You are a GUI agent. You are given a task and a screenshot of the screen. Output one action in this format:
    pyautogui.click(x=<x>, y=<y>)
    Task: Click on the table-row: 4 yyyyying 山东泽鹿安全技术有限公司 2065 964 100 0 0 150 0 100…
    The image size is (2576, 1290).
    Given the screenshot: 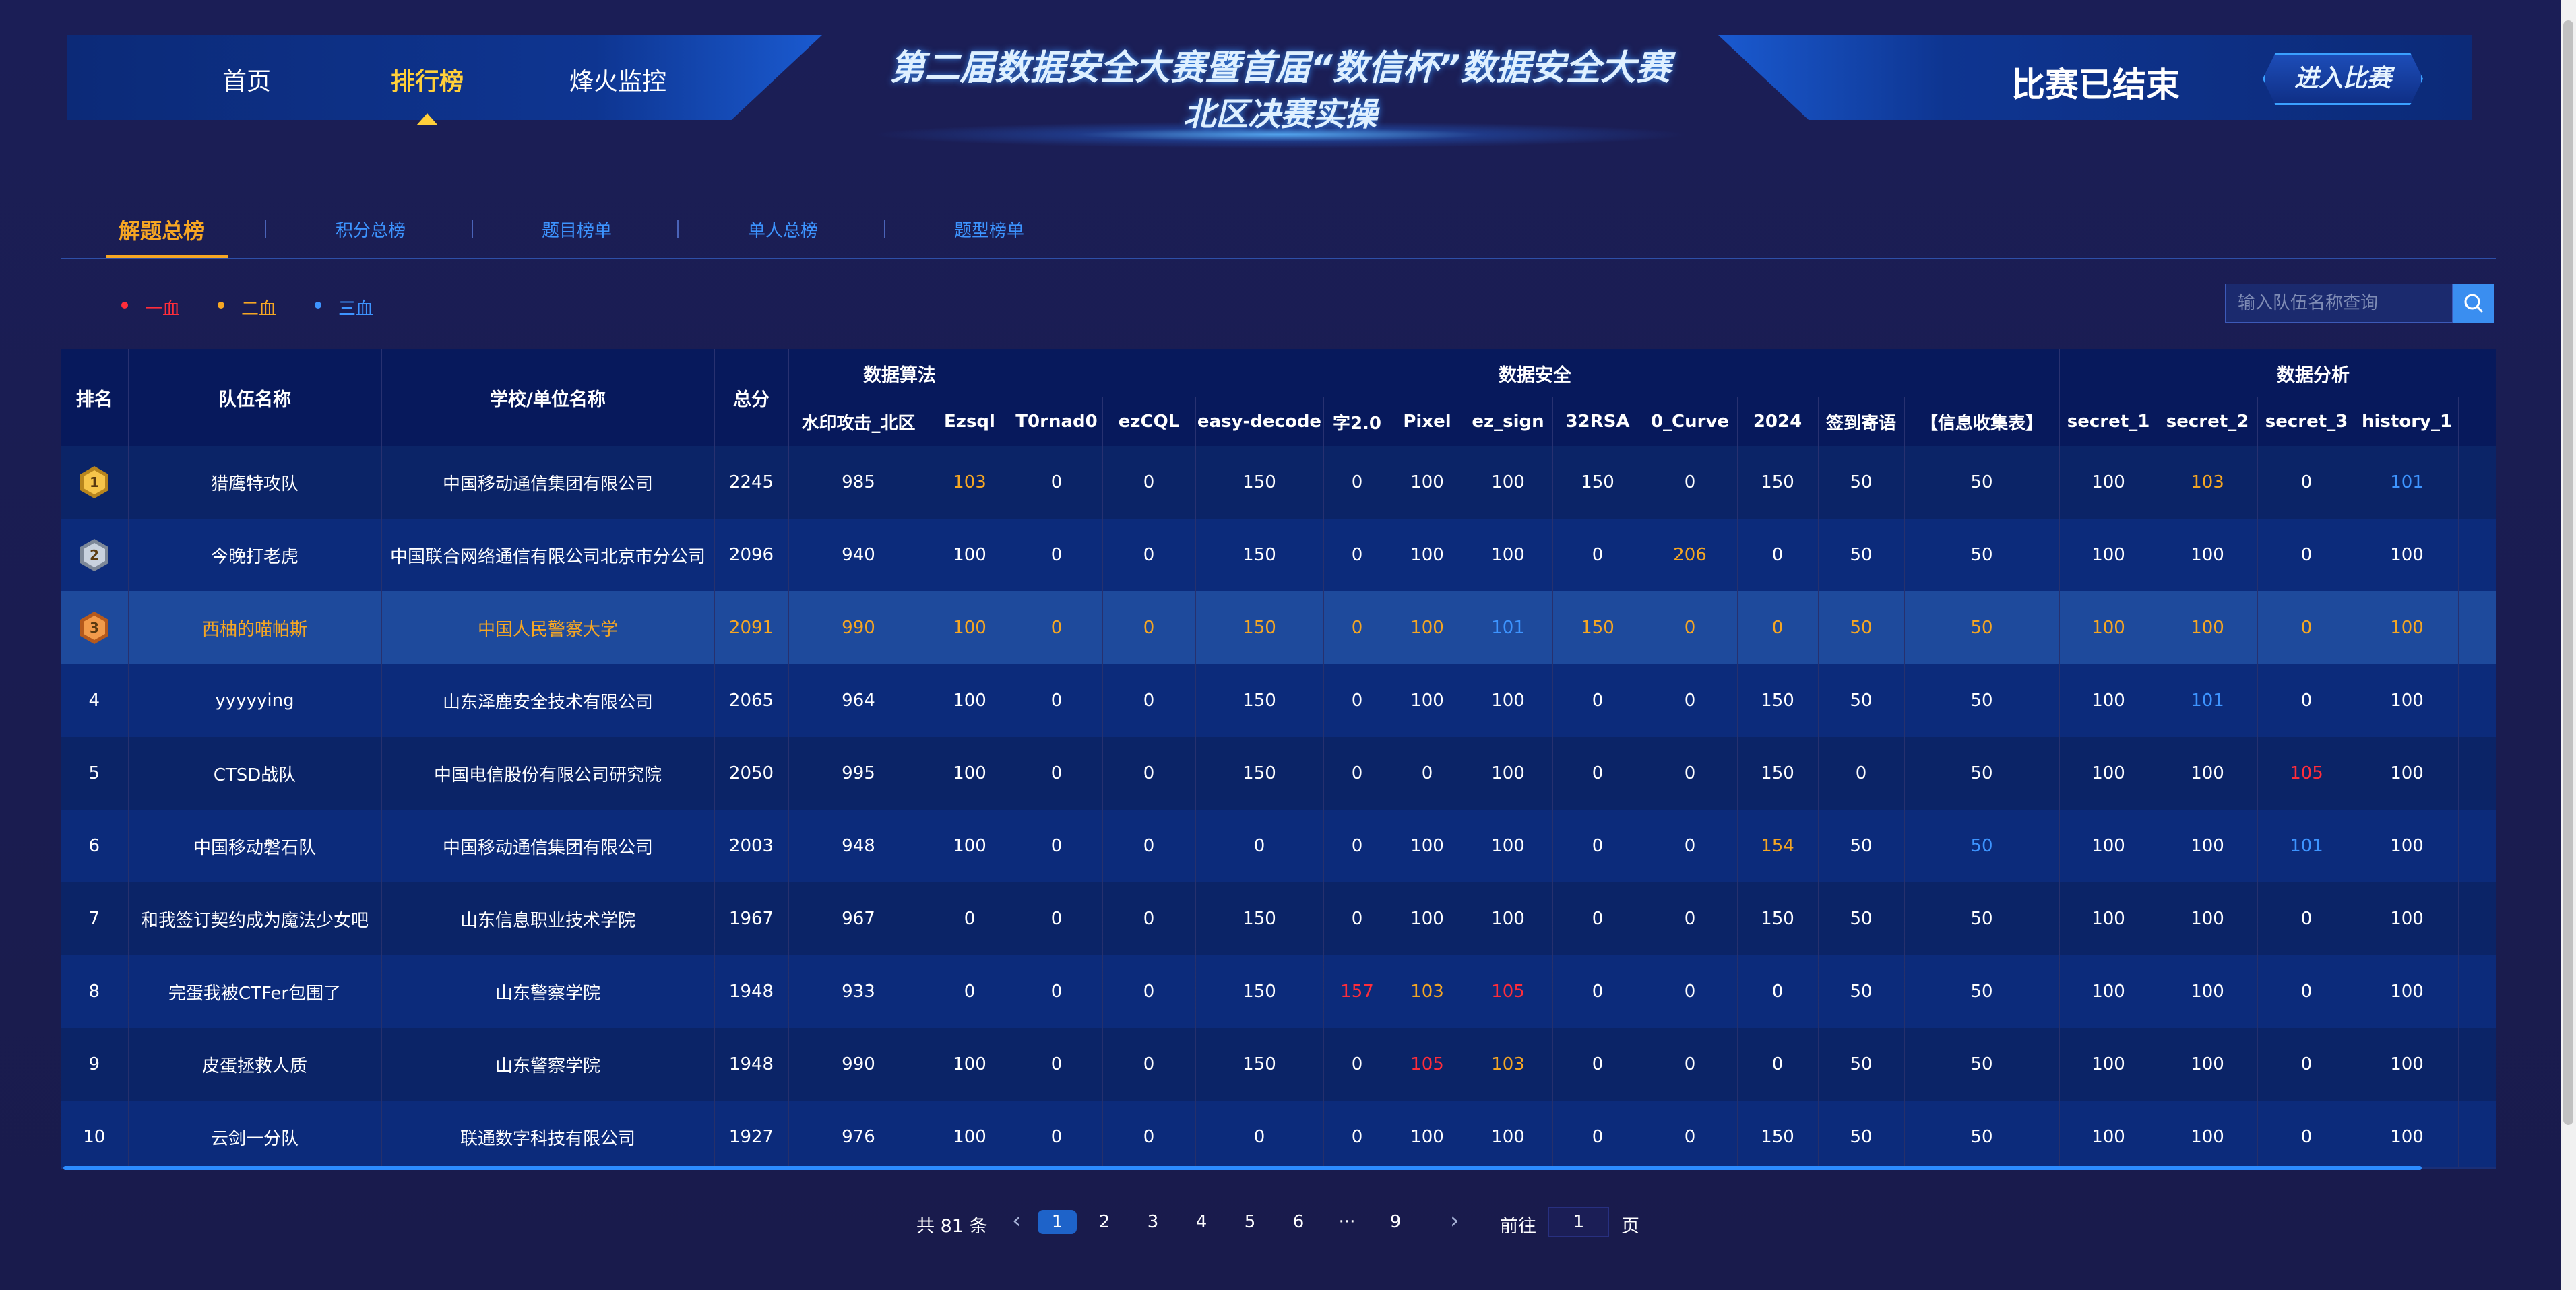 What is the action you would take?
    pyautogui.click(x=1278, y=700)
    